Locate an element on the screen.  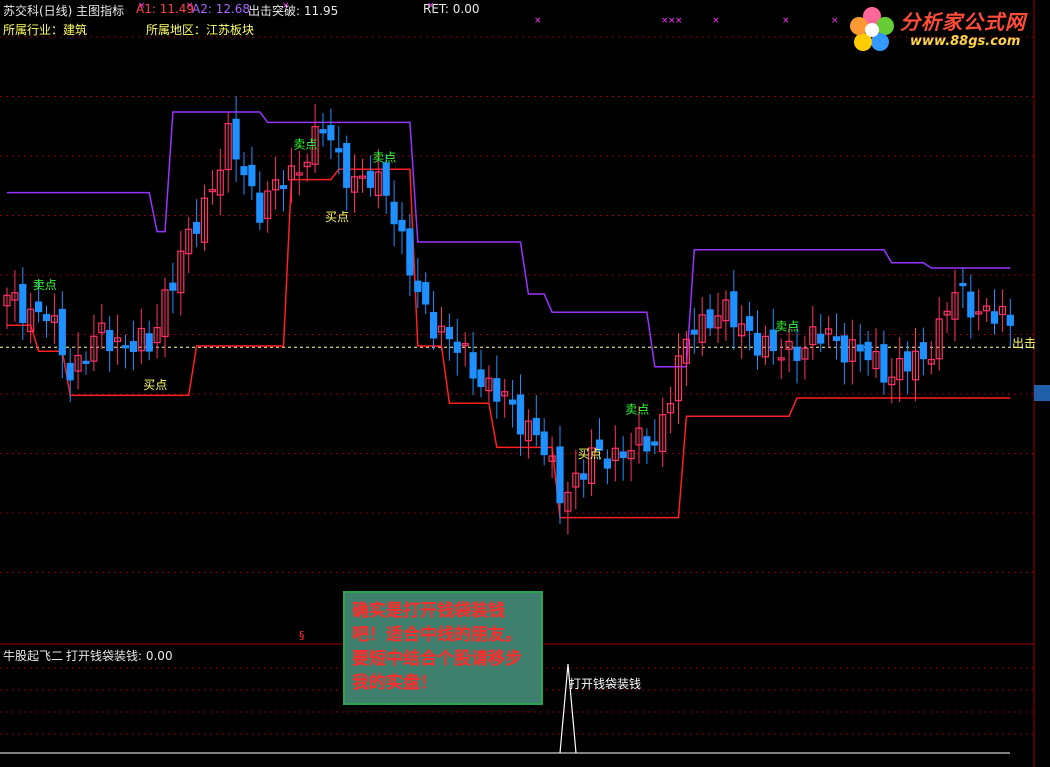
breakout-value: 出击突破: 11.95 is located at coordinates (293, 11).